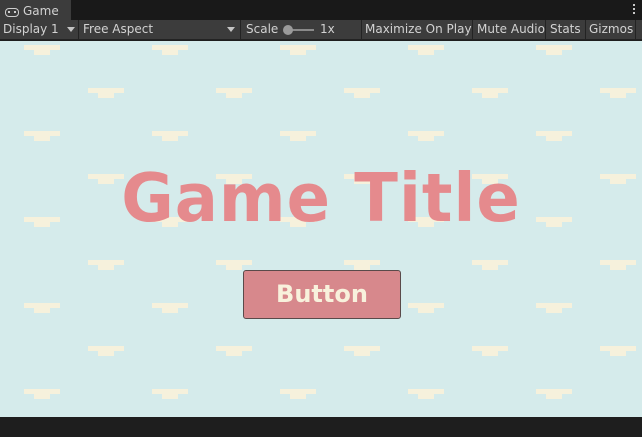  Describe the element at coordinates (160, 29) in the screenshot. I see `aspect-dropdown: Free Aspect` at that location.